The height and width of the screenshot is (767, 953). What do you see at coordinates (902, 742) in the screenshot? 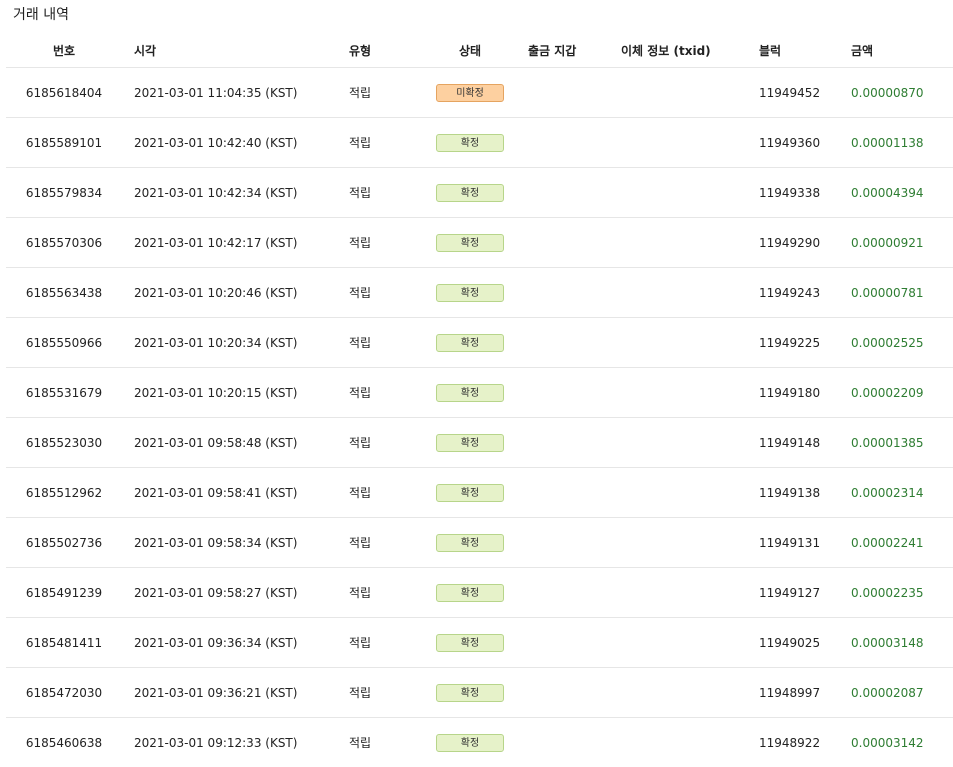
I see `cell-amount: 0.00003142` at bounding box center [902, 742].